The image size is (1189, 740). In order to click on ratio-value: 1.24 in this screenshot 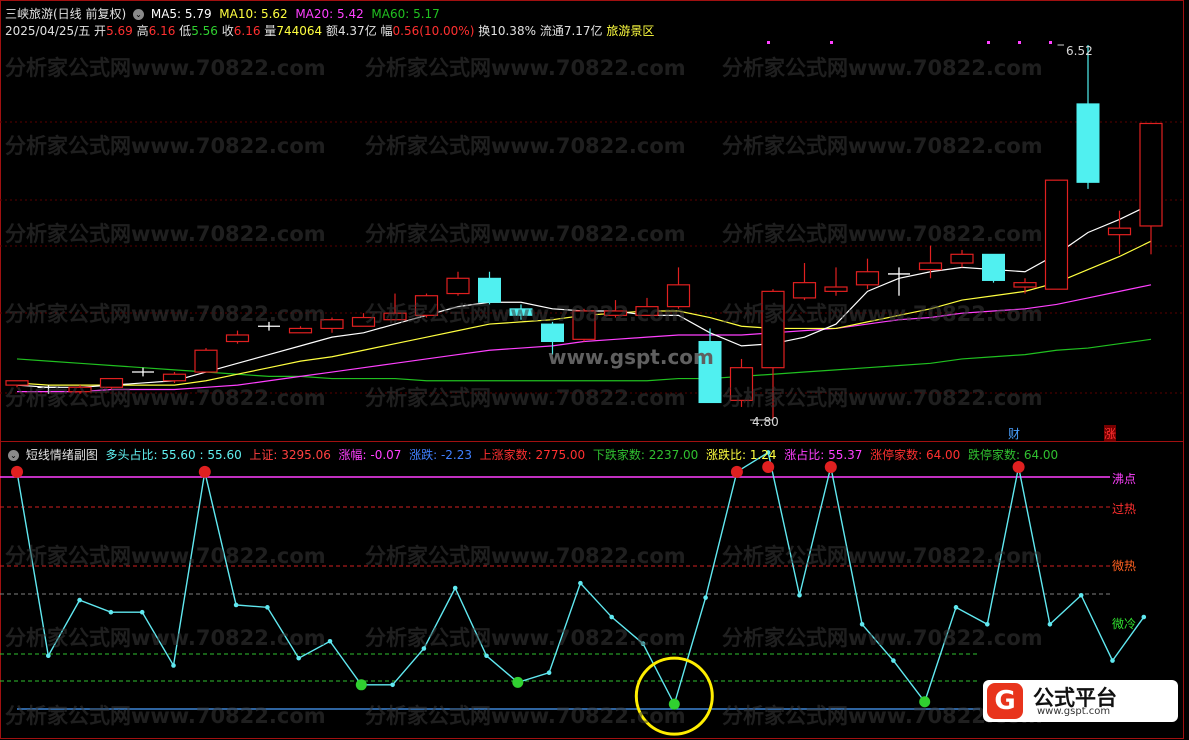, I will do `click(763, 455)`.